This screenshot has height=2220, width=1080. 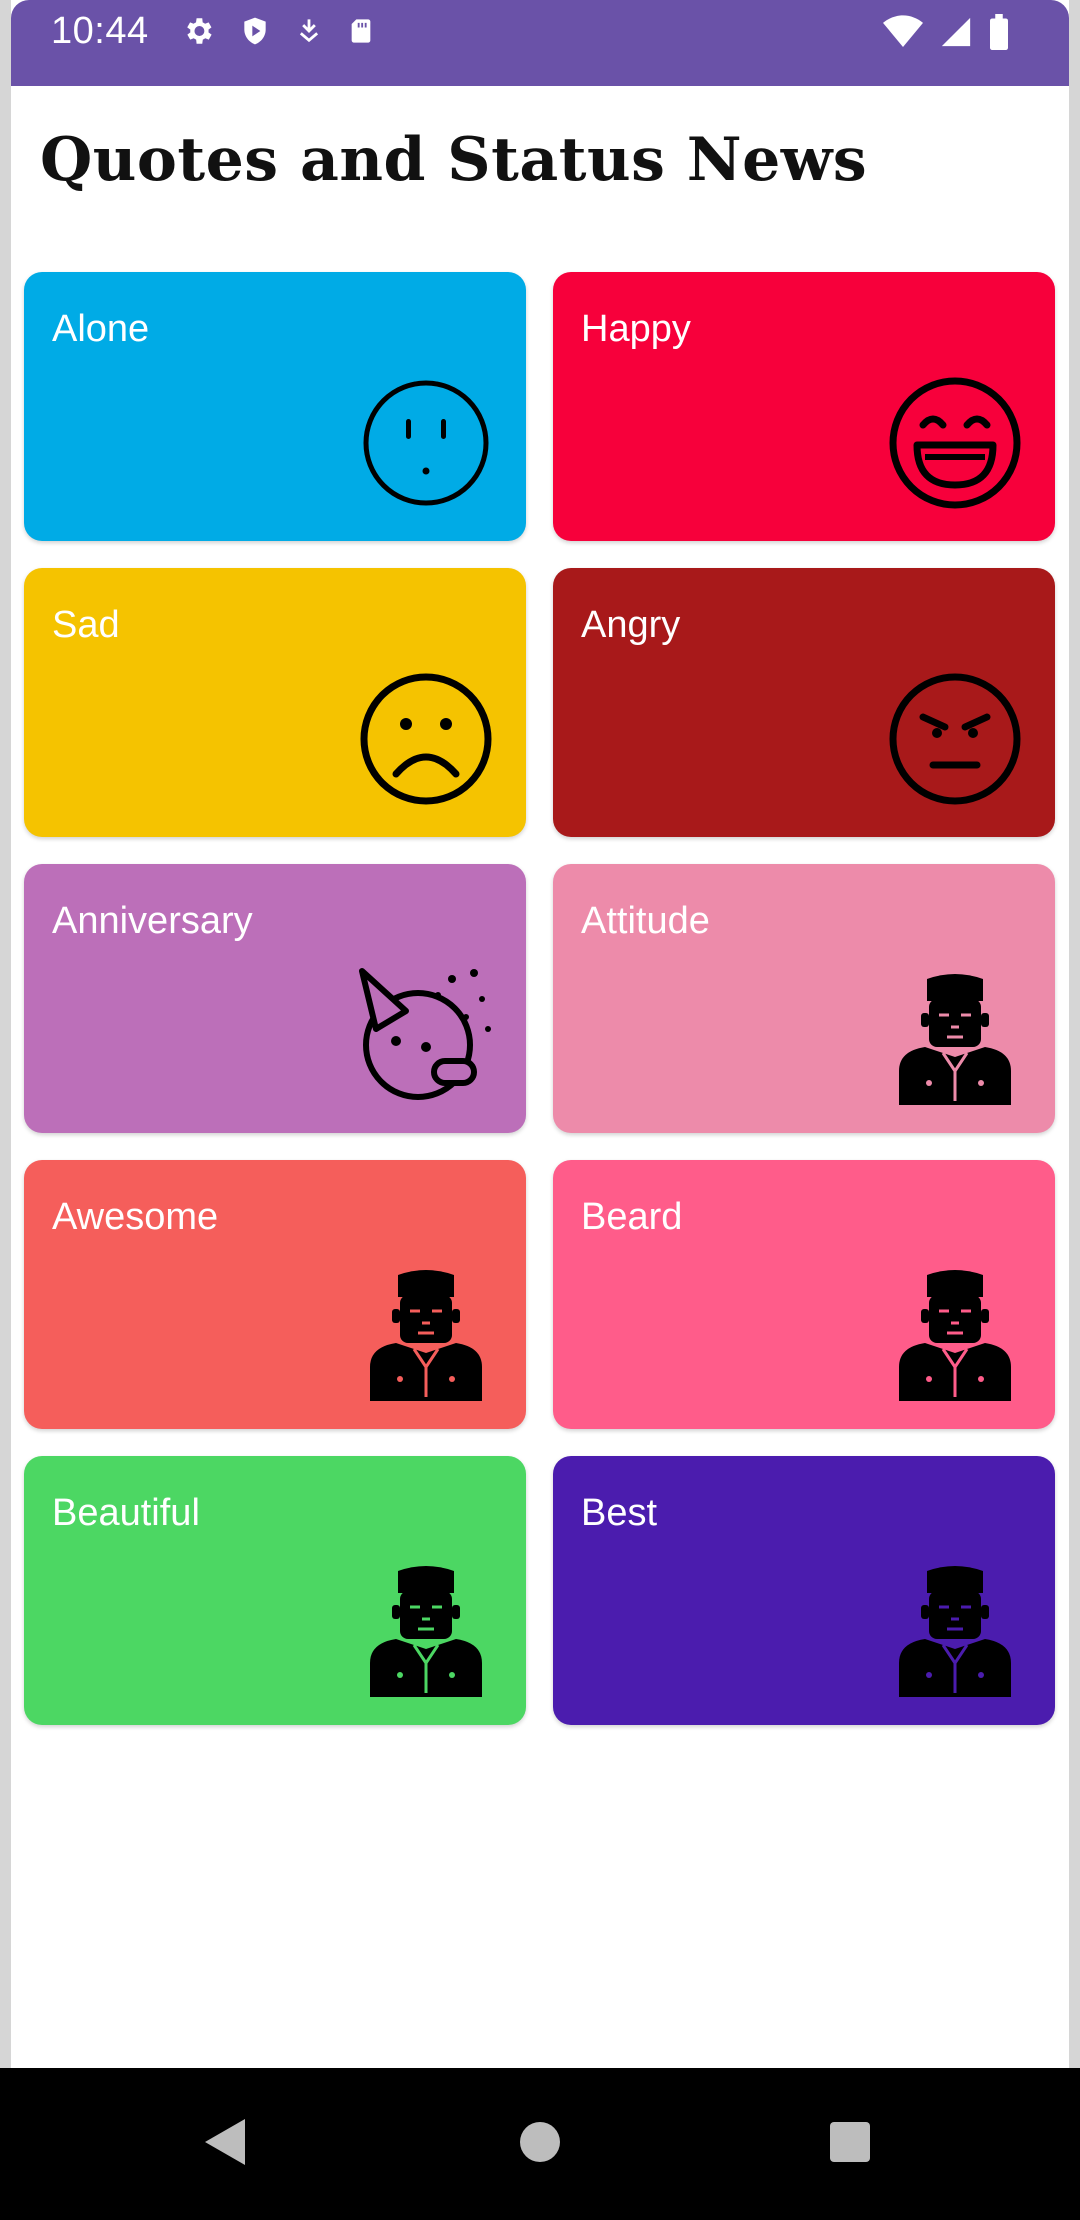 I want to click on sd-card-icon, so click(x=361, y=31).